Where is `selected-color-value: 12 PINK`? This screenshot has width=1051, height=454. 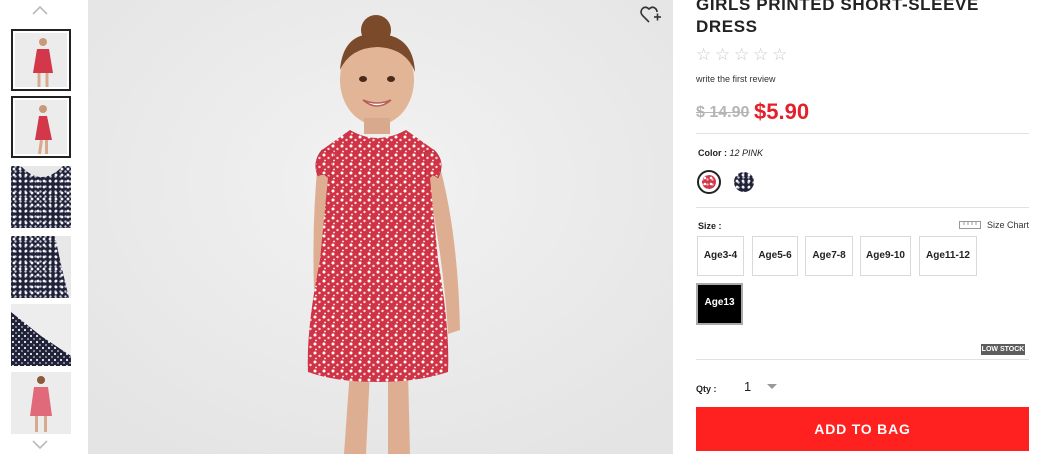 selected-color-value: 12 PINK is located at coordinates (746, 153).